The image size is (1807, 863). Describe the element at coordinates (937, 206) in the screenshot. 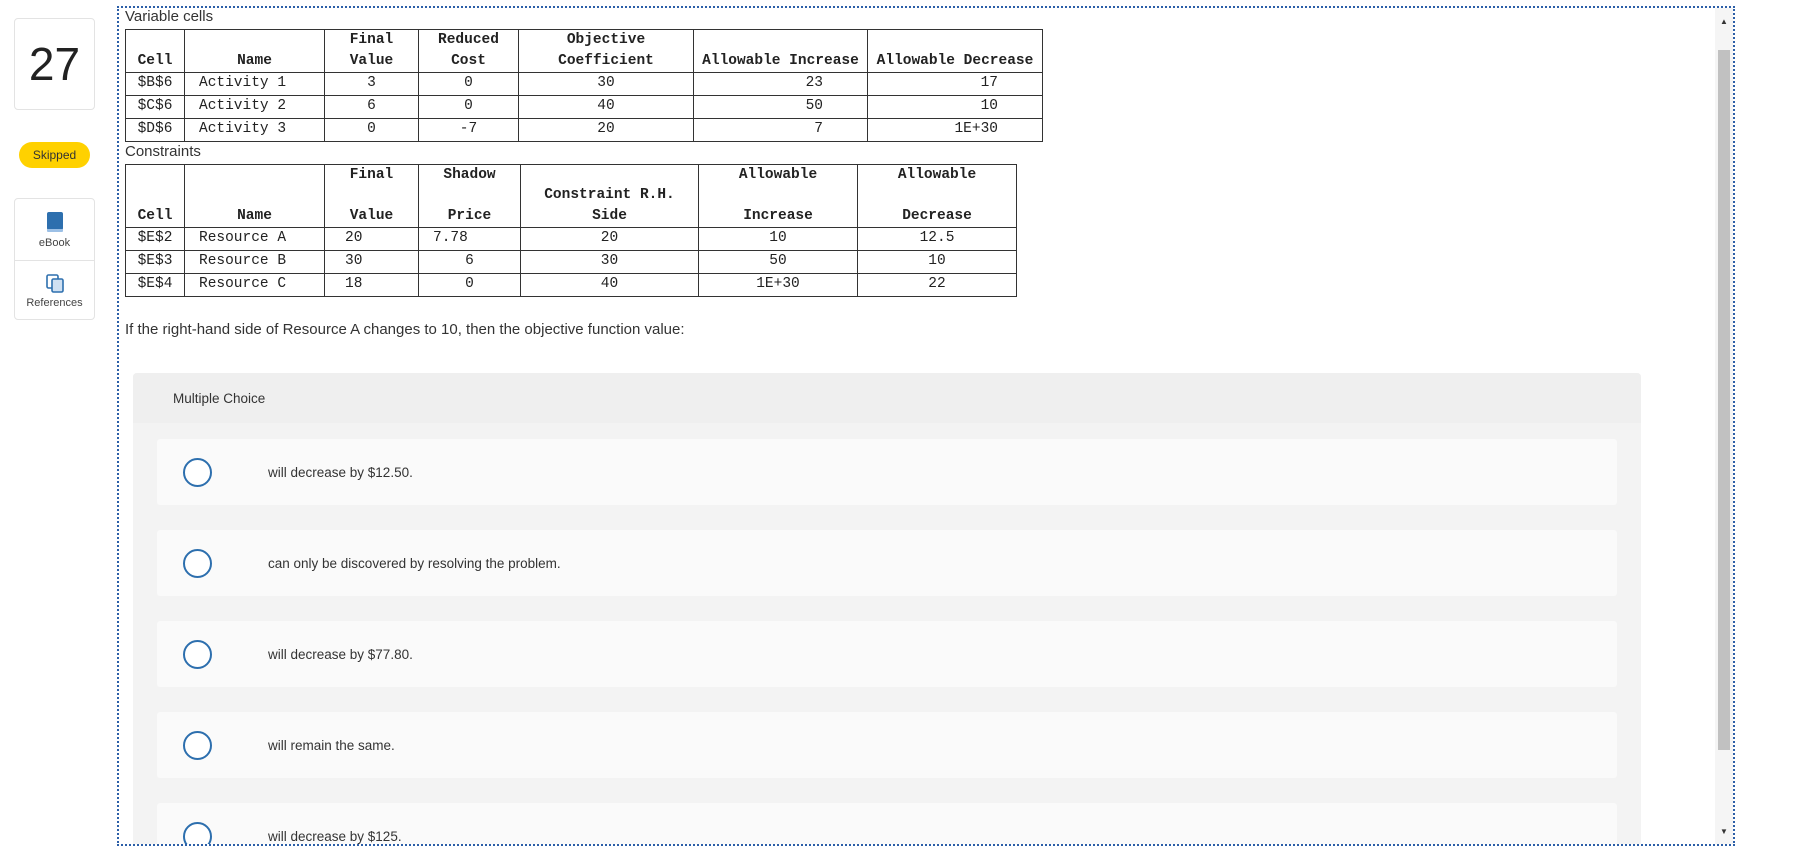

I see `c-header-allowable-decrease: Decrease` at that location.